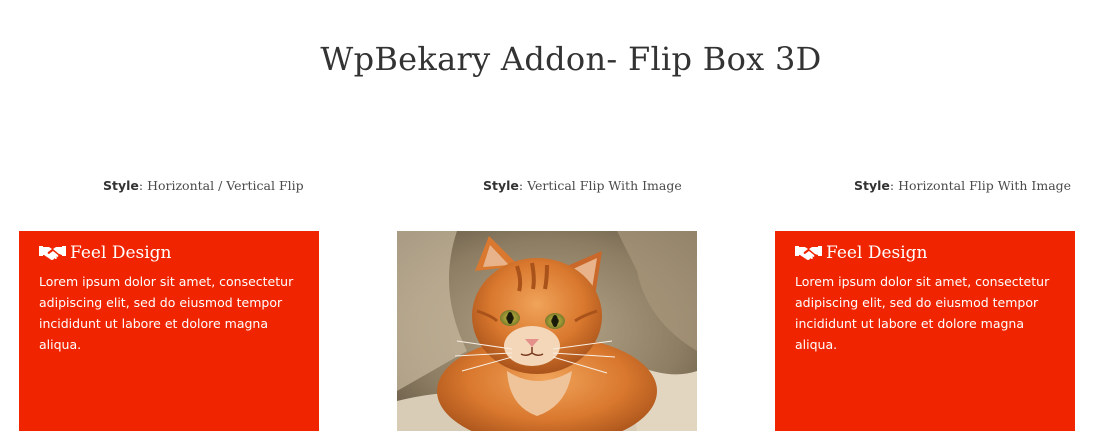 The width and height of the screenshot is (1111, 447). I want to click on style-value: : Vertical Flip With Image, so click(600, 185).